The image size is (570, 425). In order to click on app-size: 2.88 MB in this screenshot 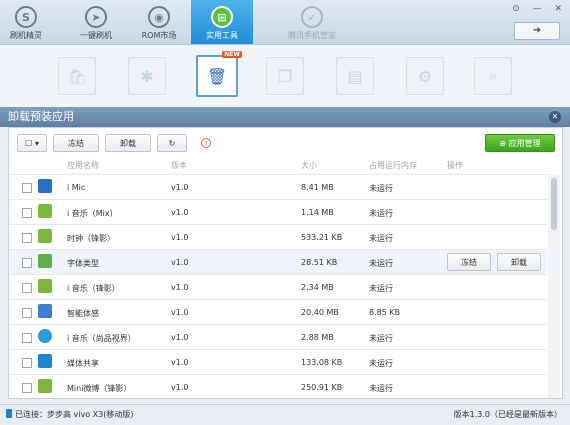, I will do `click(317, 337)`.